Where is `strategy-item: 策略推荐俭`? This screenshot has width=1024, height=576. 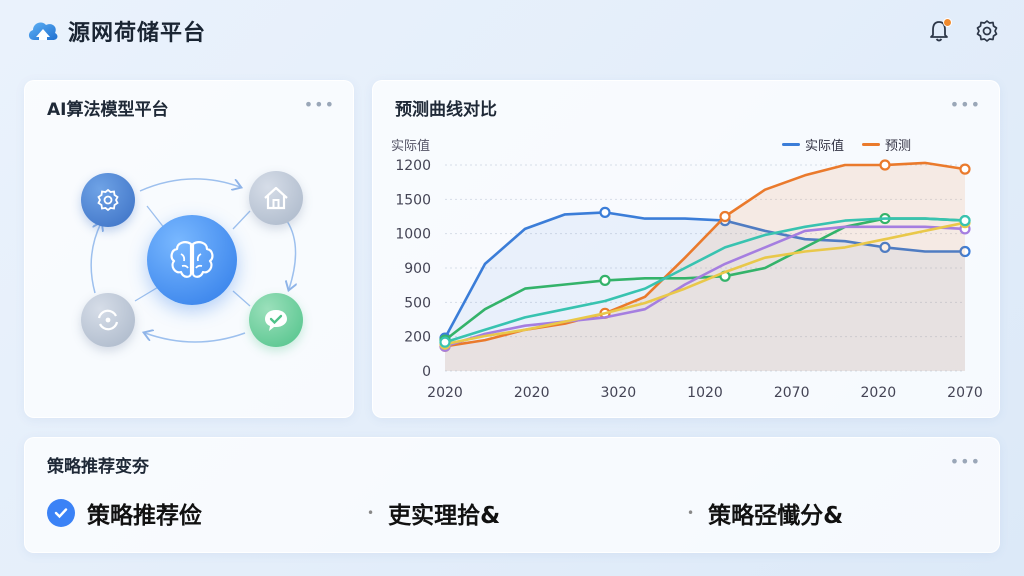
strategy-item: 策略推荐俭 is located at coordinates (207, 513).